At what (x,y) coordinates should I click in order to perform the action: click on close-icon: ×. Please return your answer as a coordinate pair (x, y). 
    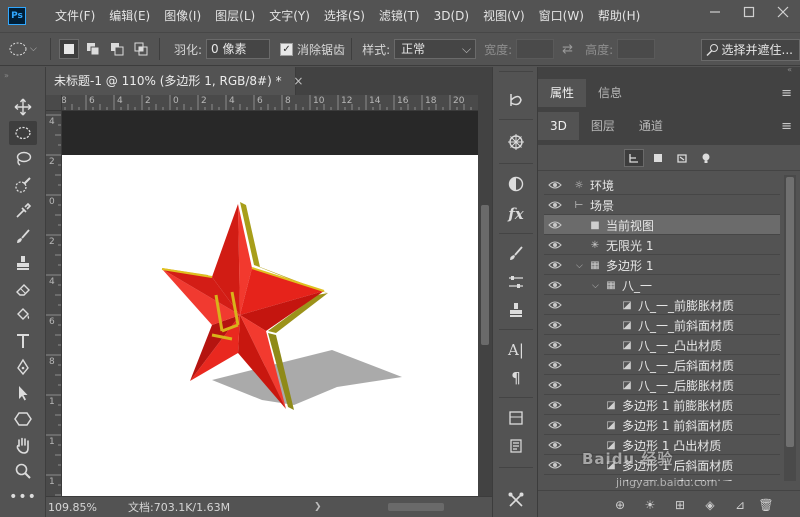
    Looking at the image, I should click on (298, 81).